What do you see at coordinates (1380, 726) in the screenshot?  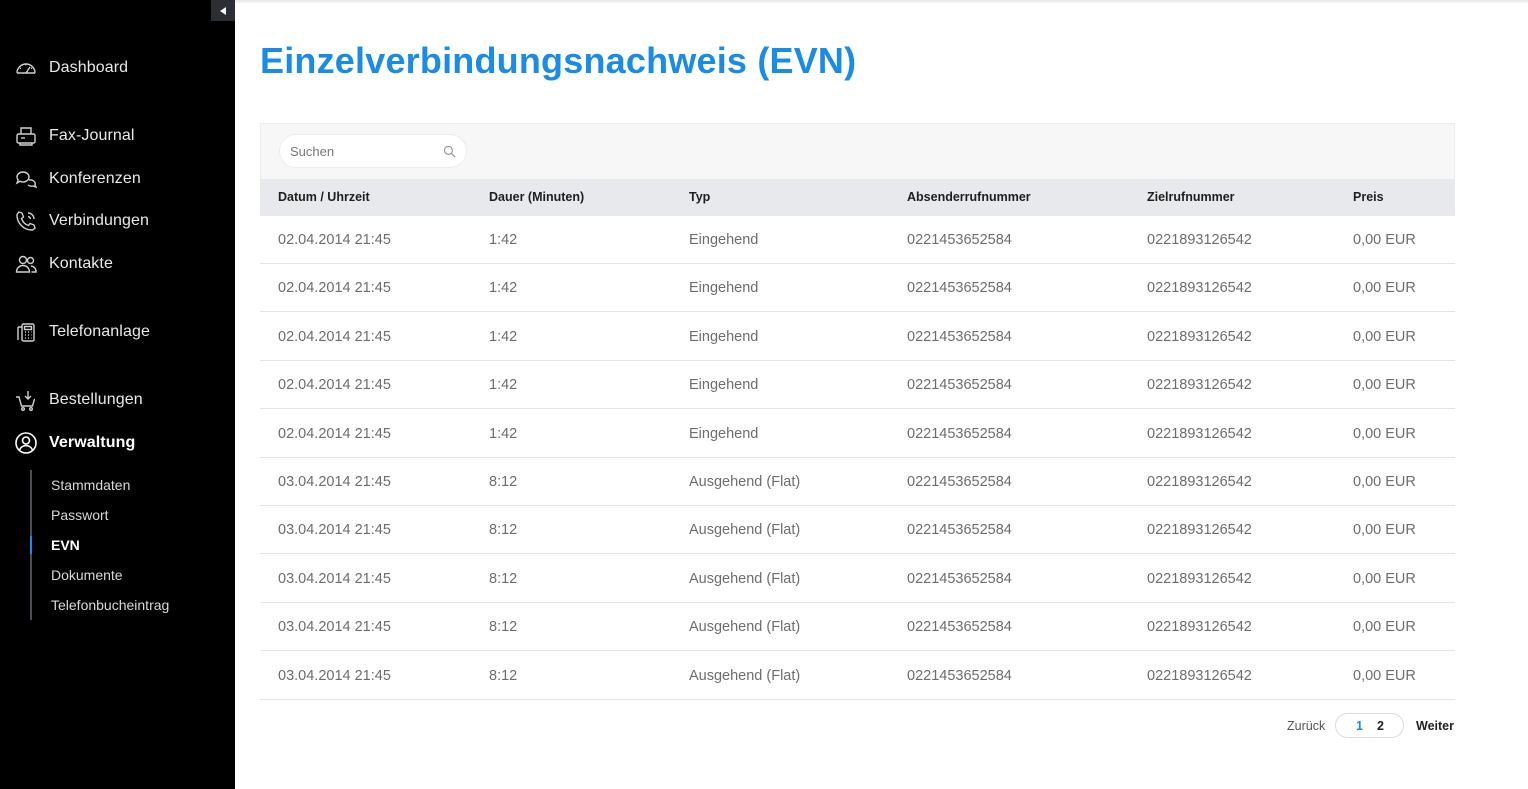 I see `pagination-page-2: 2` at bounding box center [1380, 726].